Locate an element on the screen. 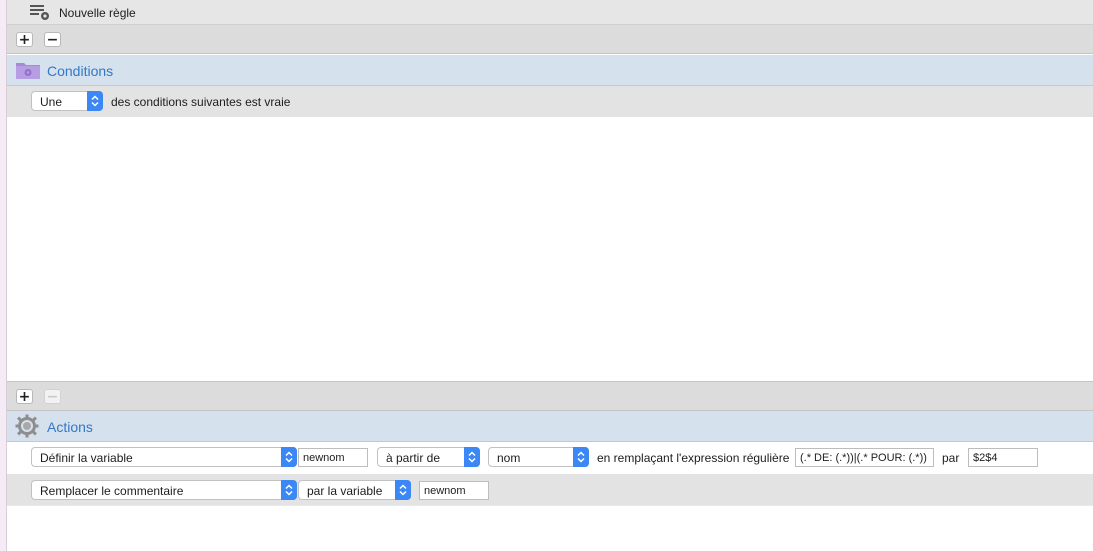 This screenshot has width=1093, height=551. actions-header: Actions is located at coordinates (550, 426).